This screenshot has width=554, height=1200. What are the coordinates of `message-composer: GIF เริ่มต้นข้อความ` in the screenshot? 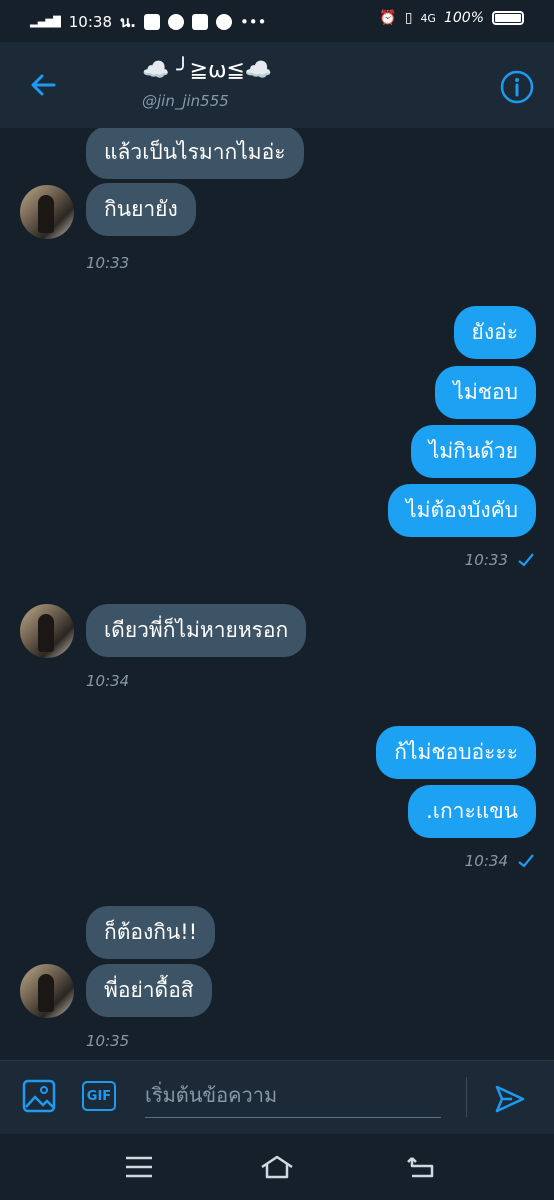 It's located at (277, 1097).